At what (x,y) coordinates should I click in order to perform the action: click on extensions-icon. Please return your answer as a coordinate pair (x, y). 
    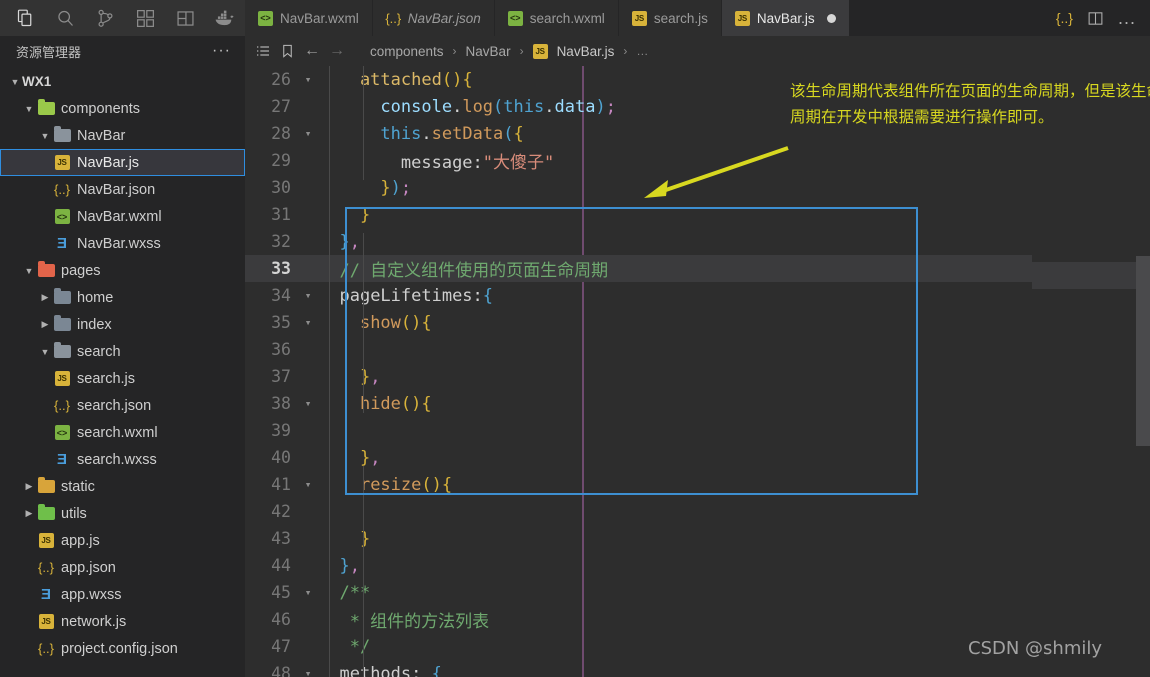
    Looking at the image, I should click on (145, 18).